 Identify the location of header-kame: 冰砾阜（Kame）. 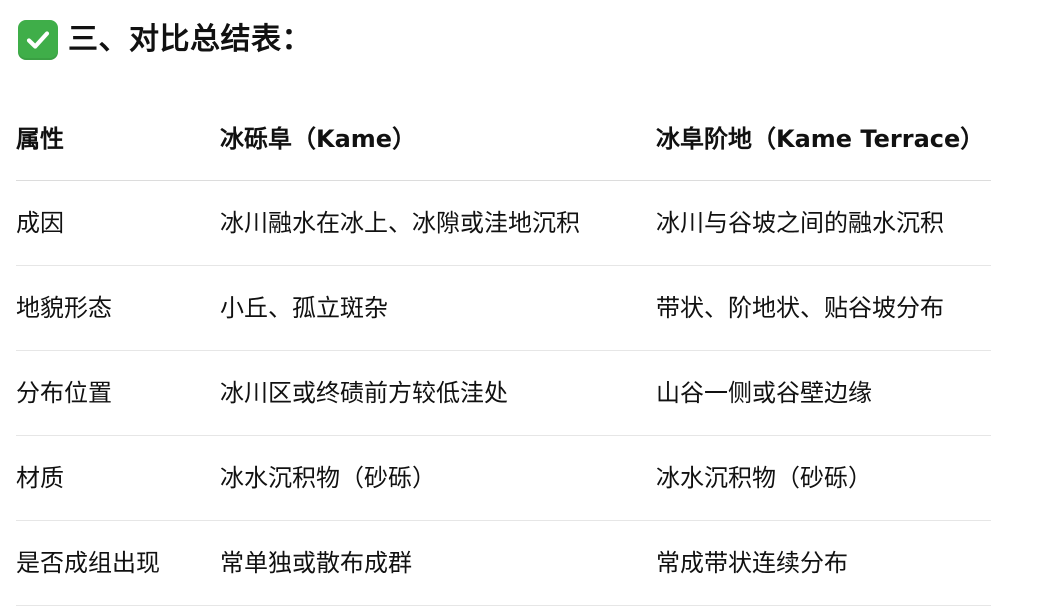
(318, 139).